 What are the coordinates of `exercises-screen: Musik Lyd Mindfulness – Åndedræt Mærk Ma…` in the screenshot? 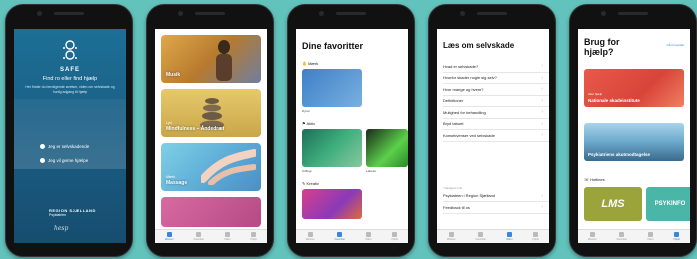 It's located at (211, 136).